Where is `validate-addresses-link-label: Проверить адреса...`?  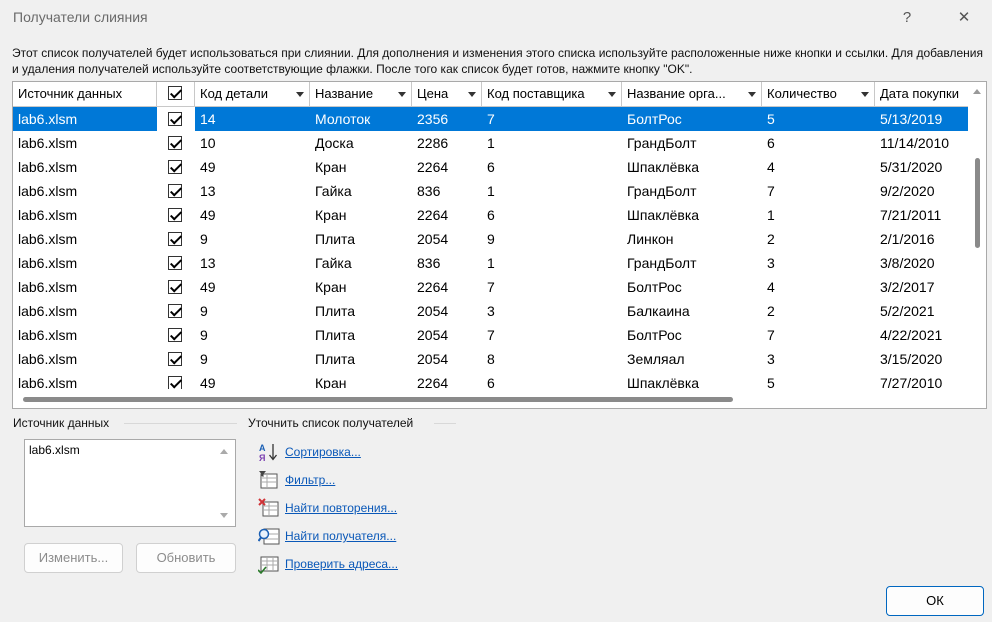
validate-addresses-link-label: Проверить адреса... is located at coordinates (341, 564).